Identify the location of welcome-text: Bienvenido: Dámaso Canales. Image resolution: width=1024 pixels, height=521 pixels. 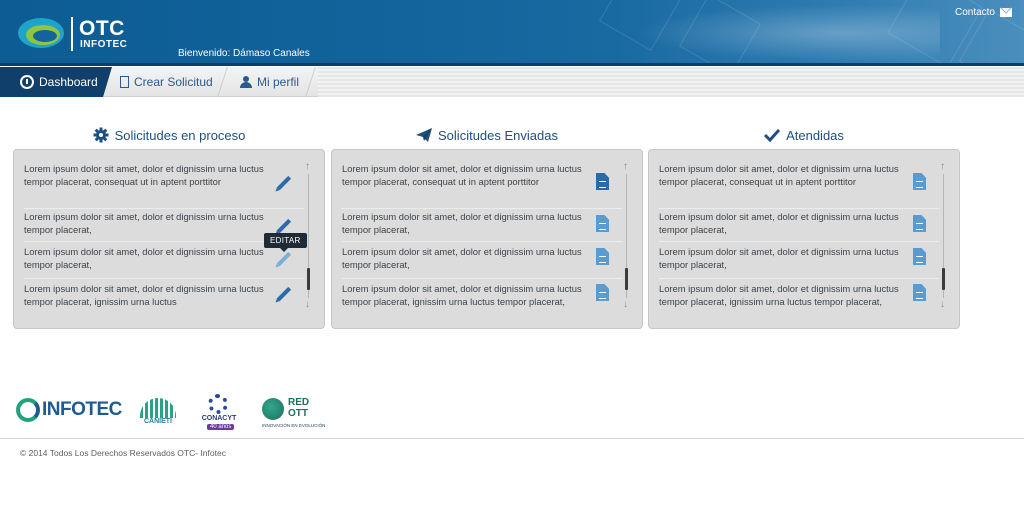
(244, 53).